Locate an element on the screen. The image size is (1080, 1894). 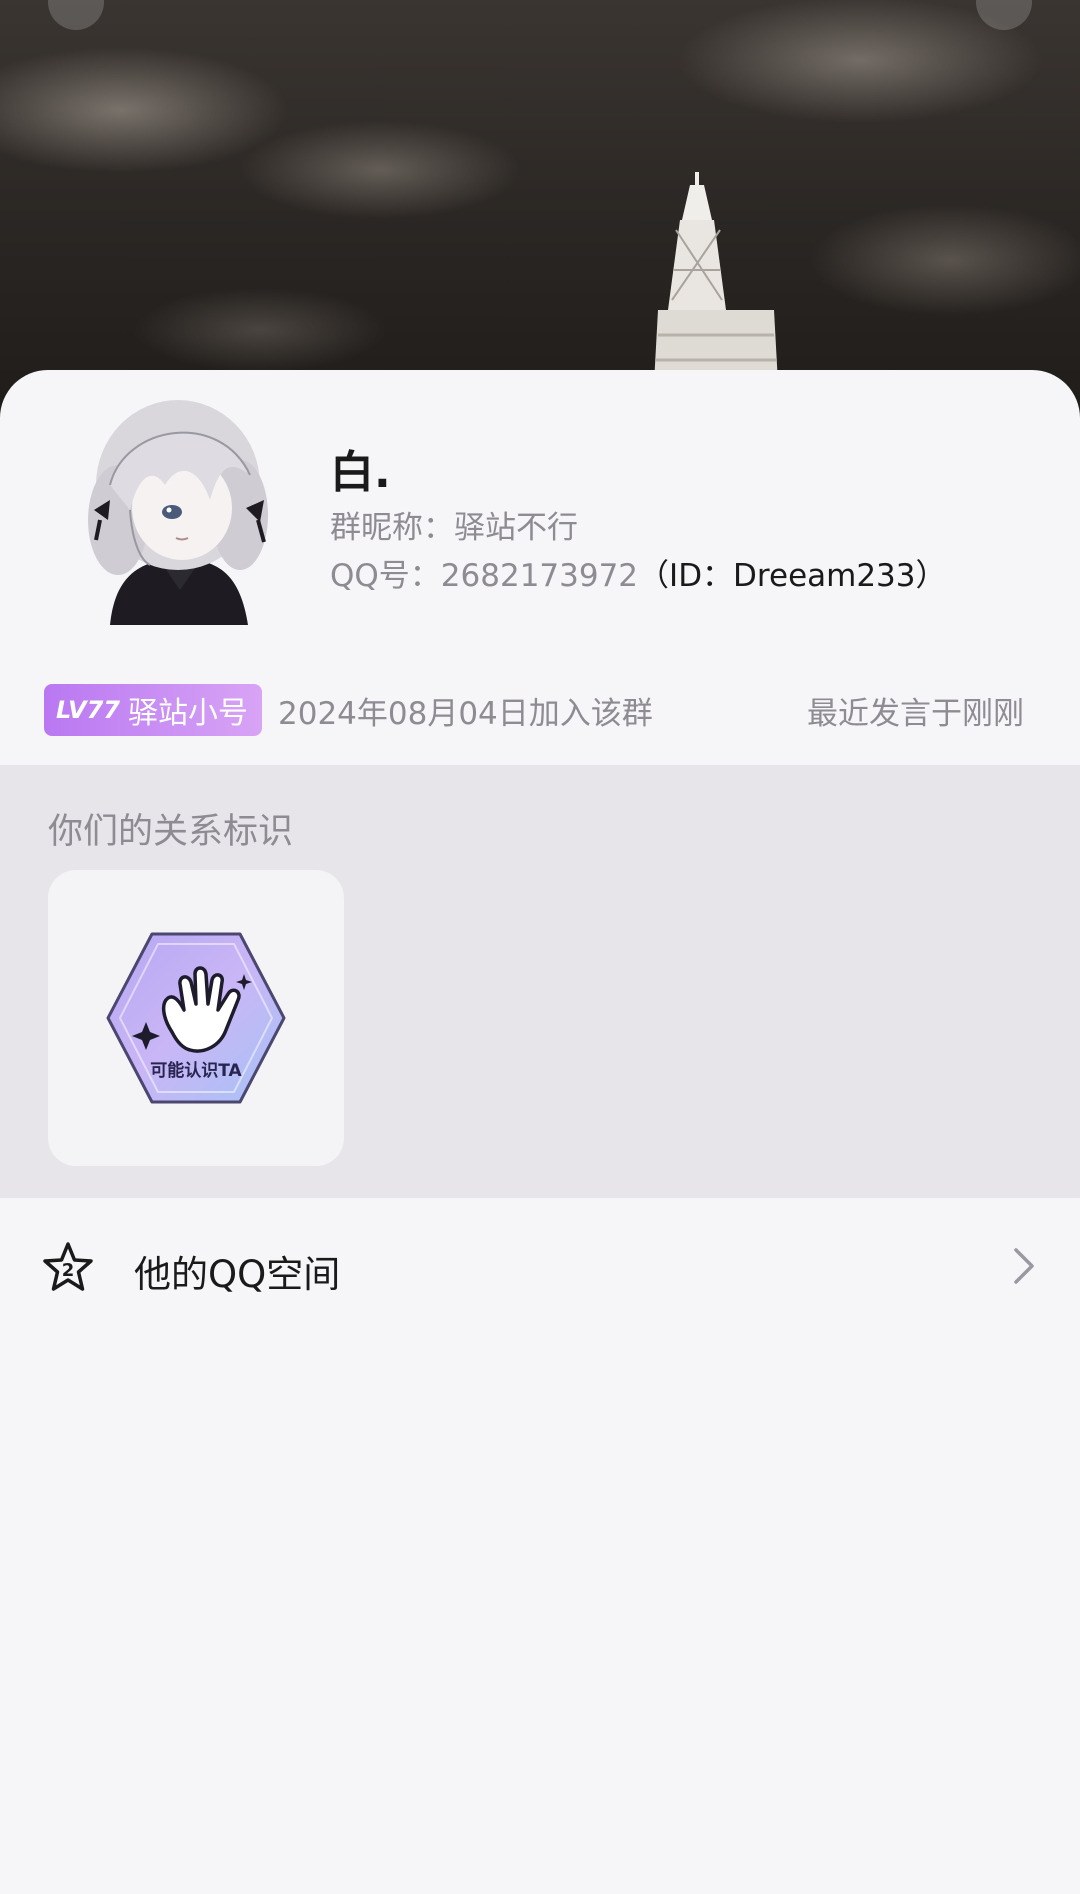
qzone-row: 2 他的QQ空间 is located at coordinates (540, 1265).